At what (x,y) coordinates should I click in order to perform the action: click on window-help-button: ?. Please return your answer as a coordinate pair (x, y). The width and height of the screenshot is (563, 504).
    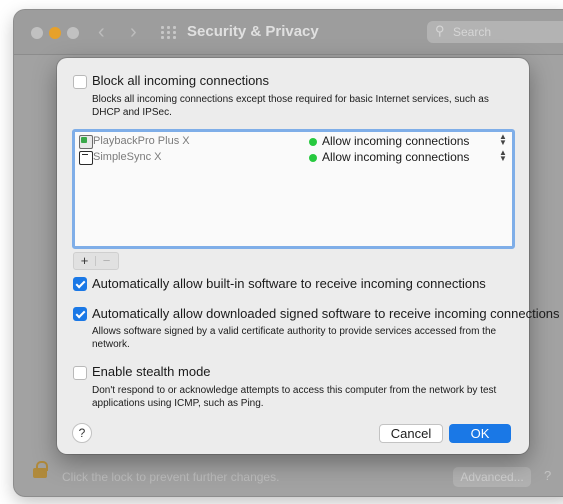
    Looking at the image, I should click on (547, 475).